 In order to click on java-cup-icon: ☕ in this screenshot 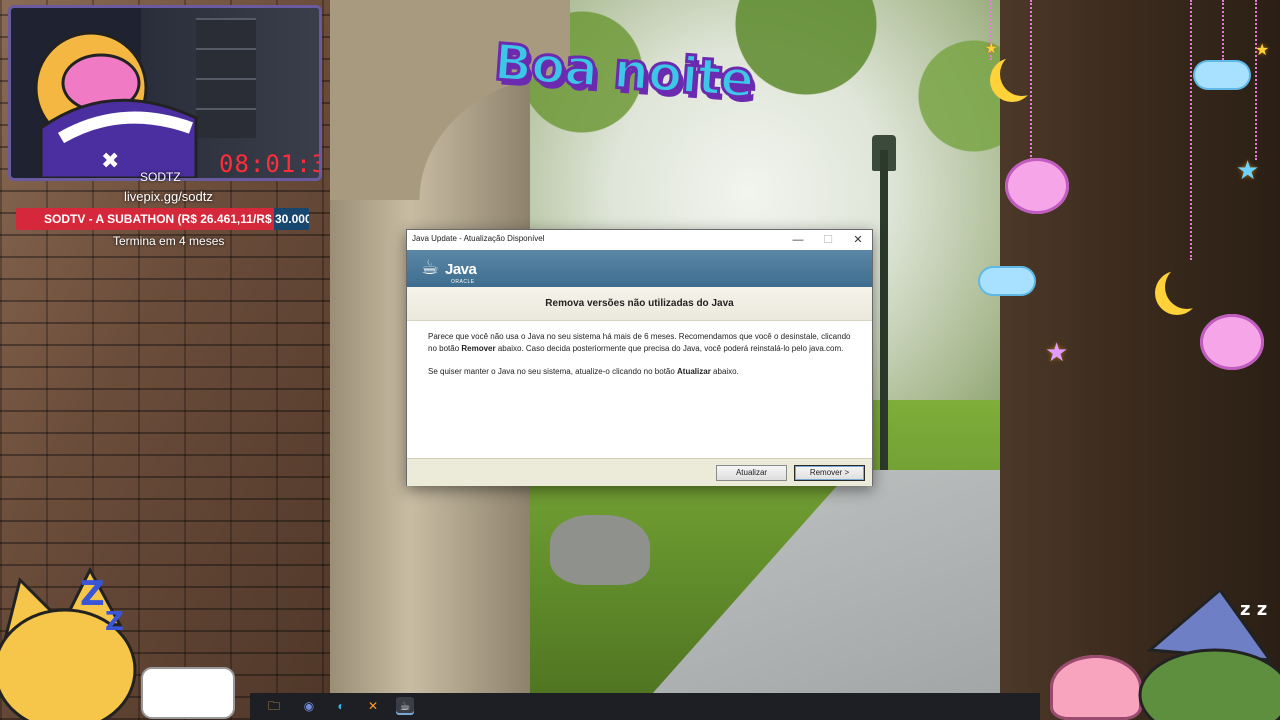, I will do `click(430, 268)`.